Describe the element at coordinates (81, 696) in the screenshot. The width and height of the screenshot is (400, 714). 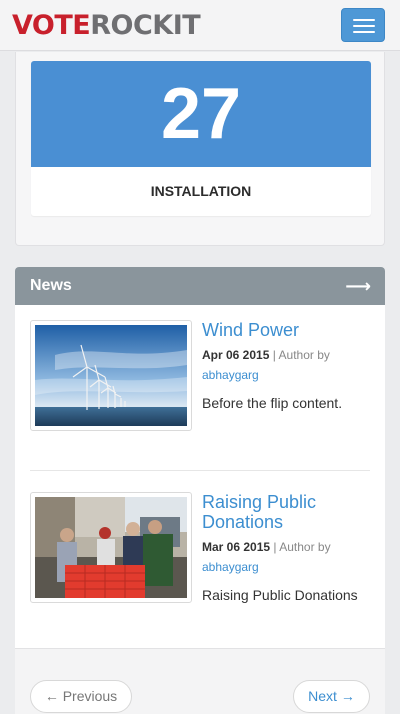
I see `previous-button: ← Previous` at that location.